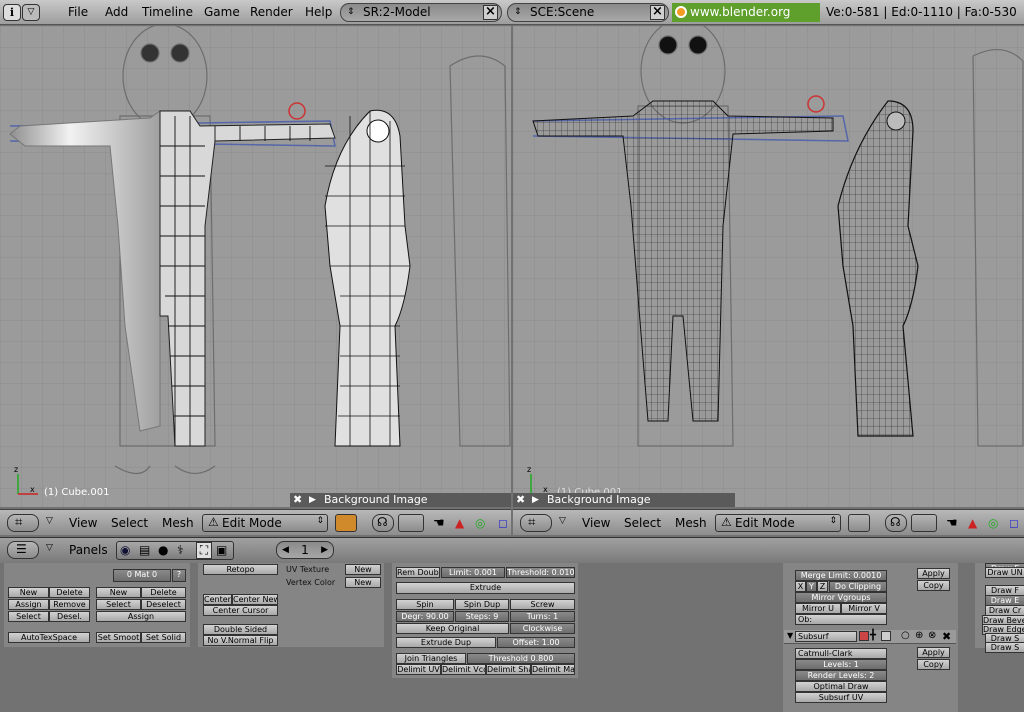  Describe the element at coordinates (826, 636) in the screenshot. I see `subsurf-name-field: Subsurf` at that location.